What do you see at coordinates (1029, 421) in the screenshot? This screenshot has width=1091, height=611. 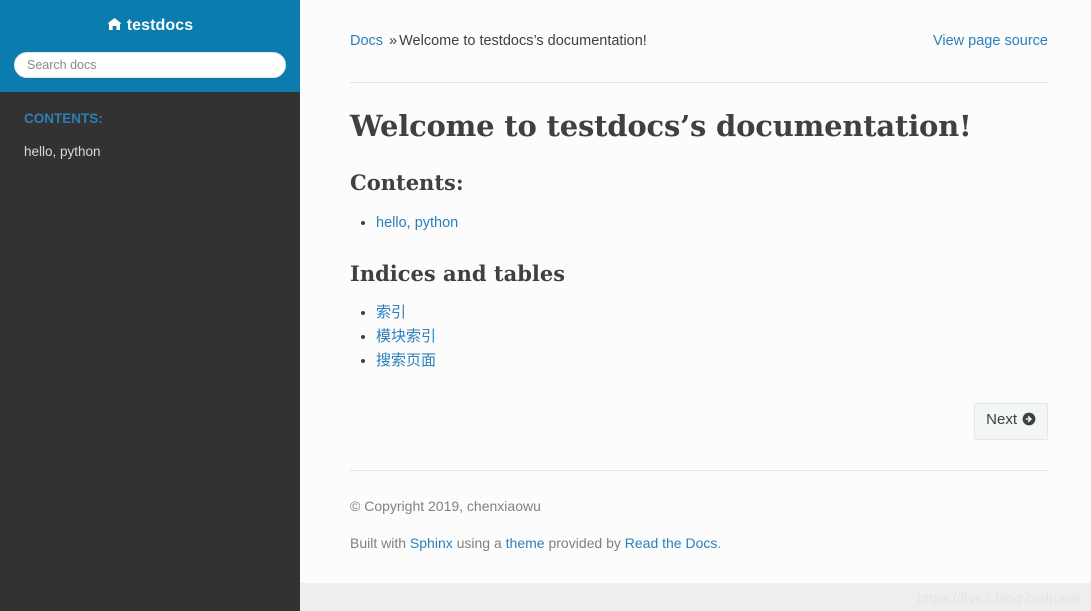 I see `arrow-circle-right-icon` at bounding box center [1029, 421].